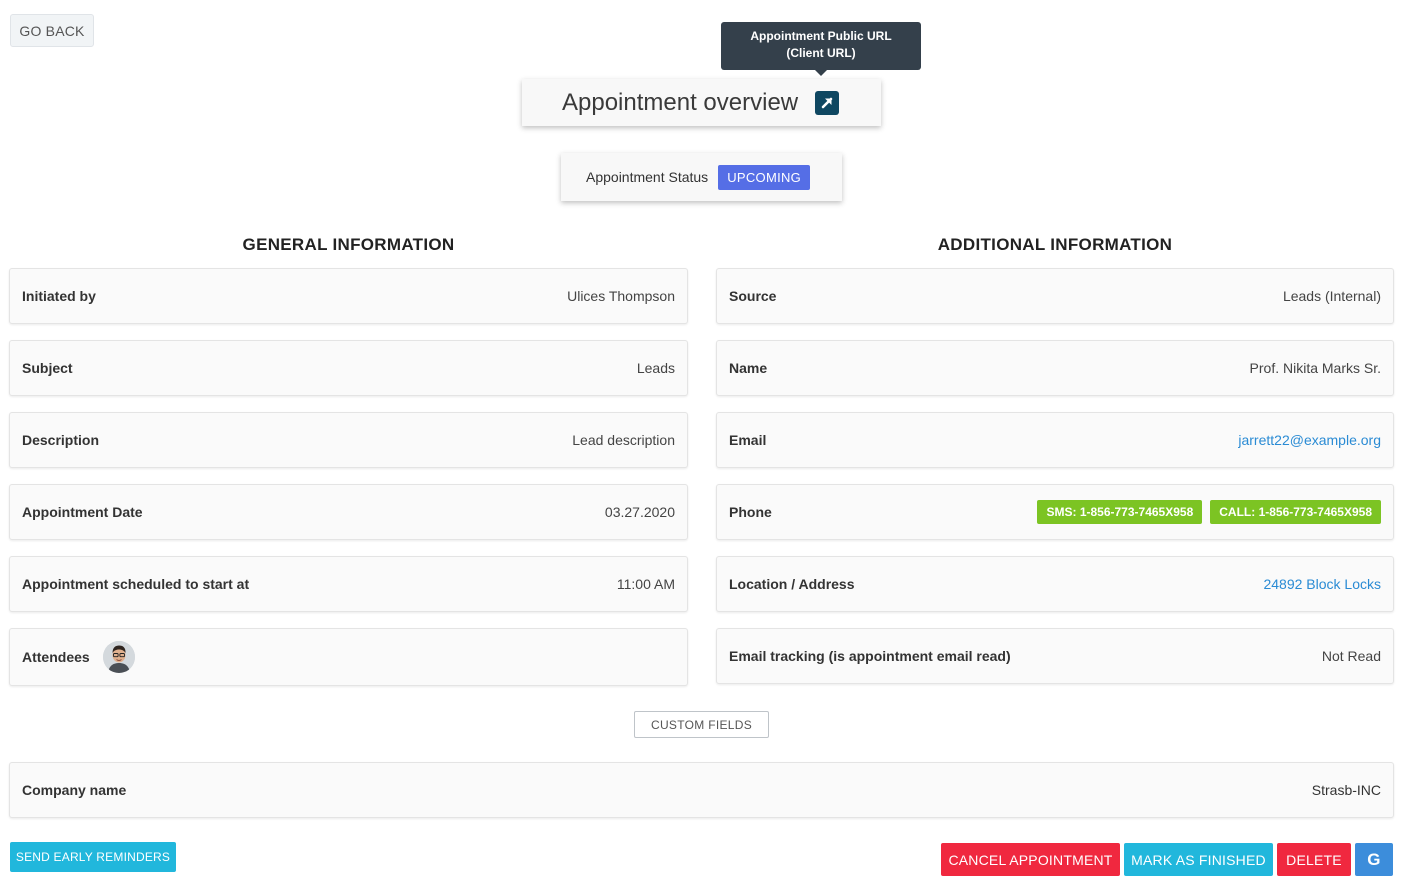 This screenshot has height=887, width=1412. Describe the element at coordinates (764, 177) in the screenshot. I see `status-badge: UPCOMING` at that location.